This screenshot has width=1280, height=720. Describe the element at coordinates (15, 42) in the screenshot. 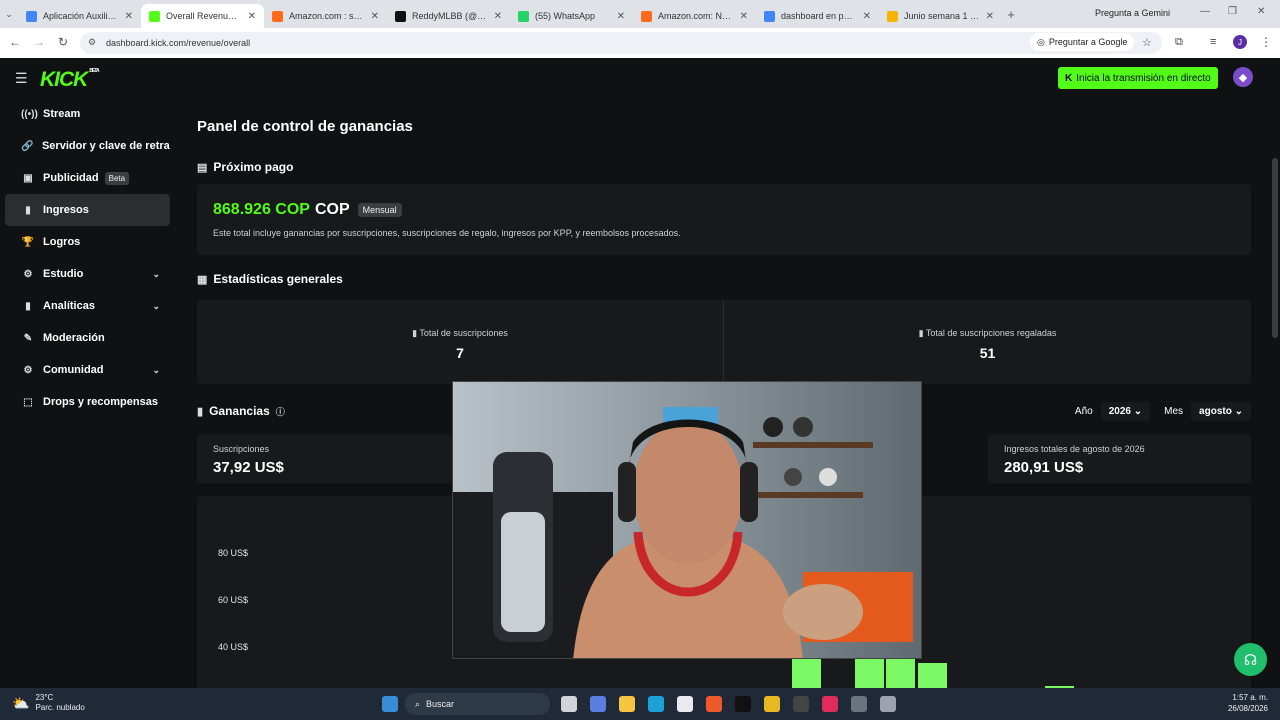

I see `back-icon: ←` at that location.